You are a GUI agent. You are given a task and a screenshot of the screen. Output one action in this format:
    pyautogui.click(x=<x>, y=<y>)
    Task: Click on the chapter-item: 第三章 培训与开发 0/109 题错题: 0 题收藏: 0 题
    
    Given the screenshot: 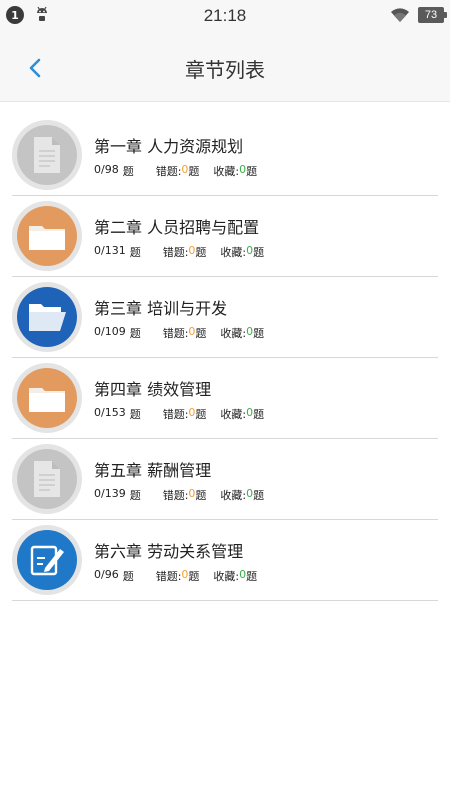 What is the action you would take?
    pyautogui.click(x=225, y=317)
    